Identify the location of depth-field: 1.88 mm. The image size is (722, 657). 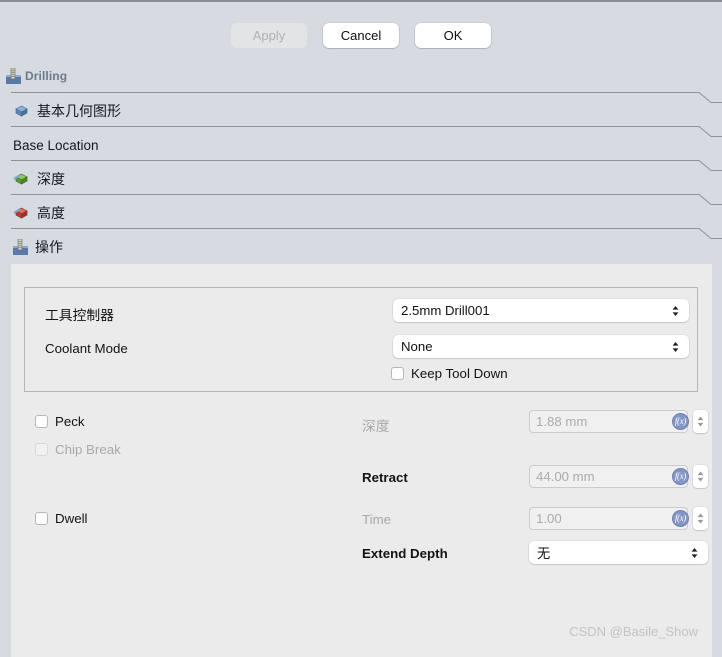
(608, 421).